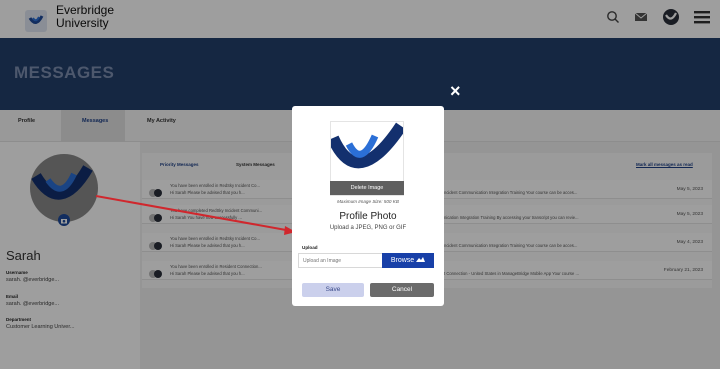  I want to click on browse-button: Browse, so click(408, 260).